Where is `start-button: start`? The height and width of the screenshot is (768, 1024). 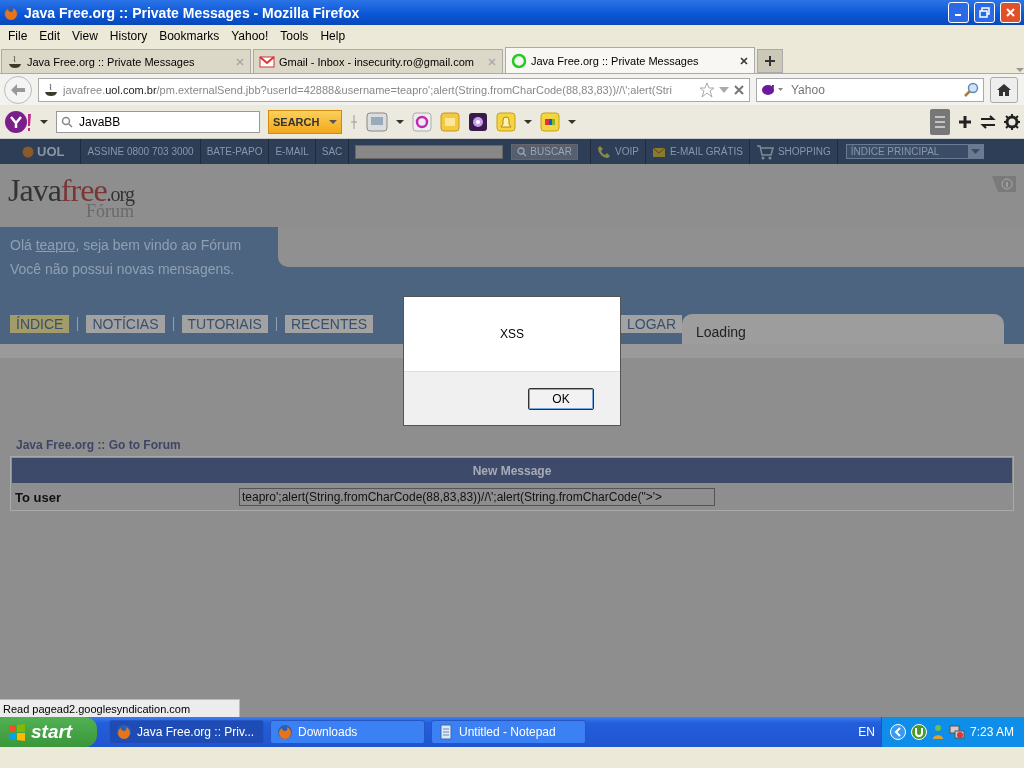
start-button: start is located at coordinates (48, 732).